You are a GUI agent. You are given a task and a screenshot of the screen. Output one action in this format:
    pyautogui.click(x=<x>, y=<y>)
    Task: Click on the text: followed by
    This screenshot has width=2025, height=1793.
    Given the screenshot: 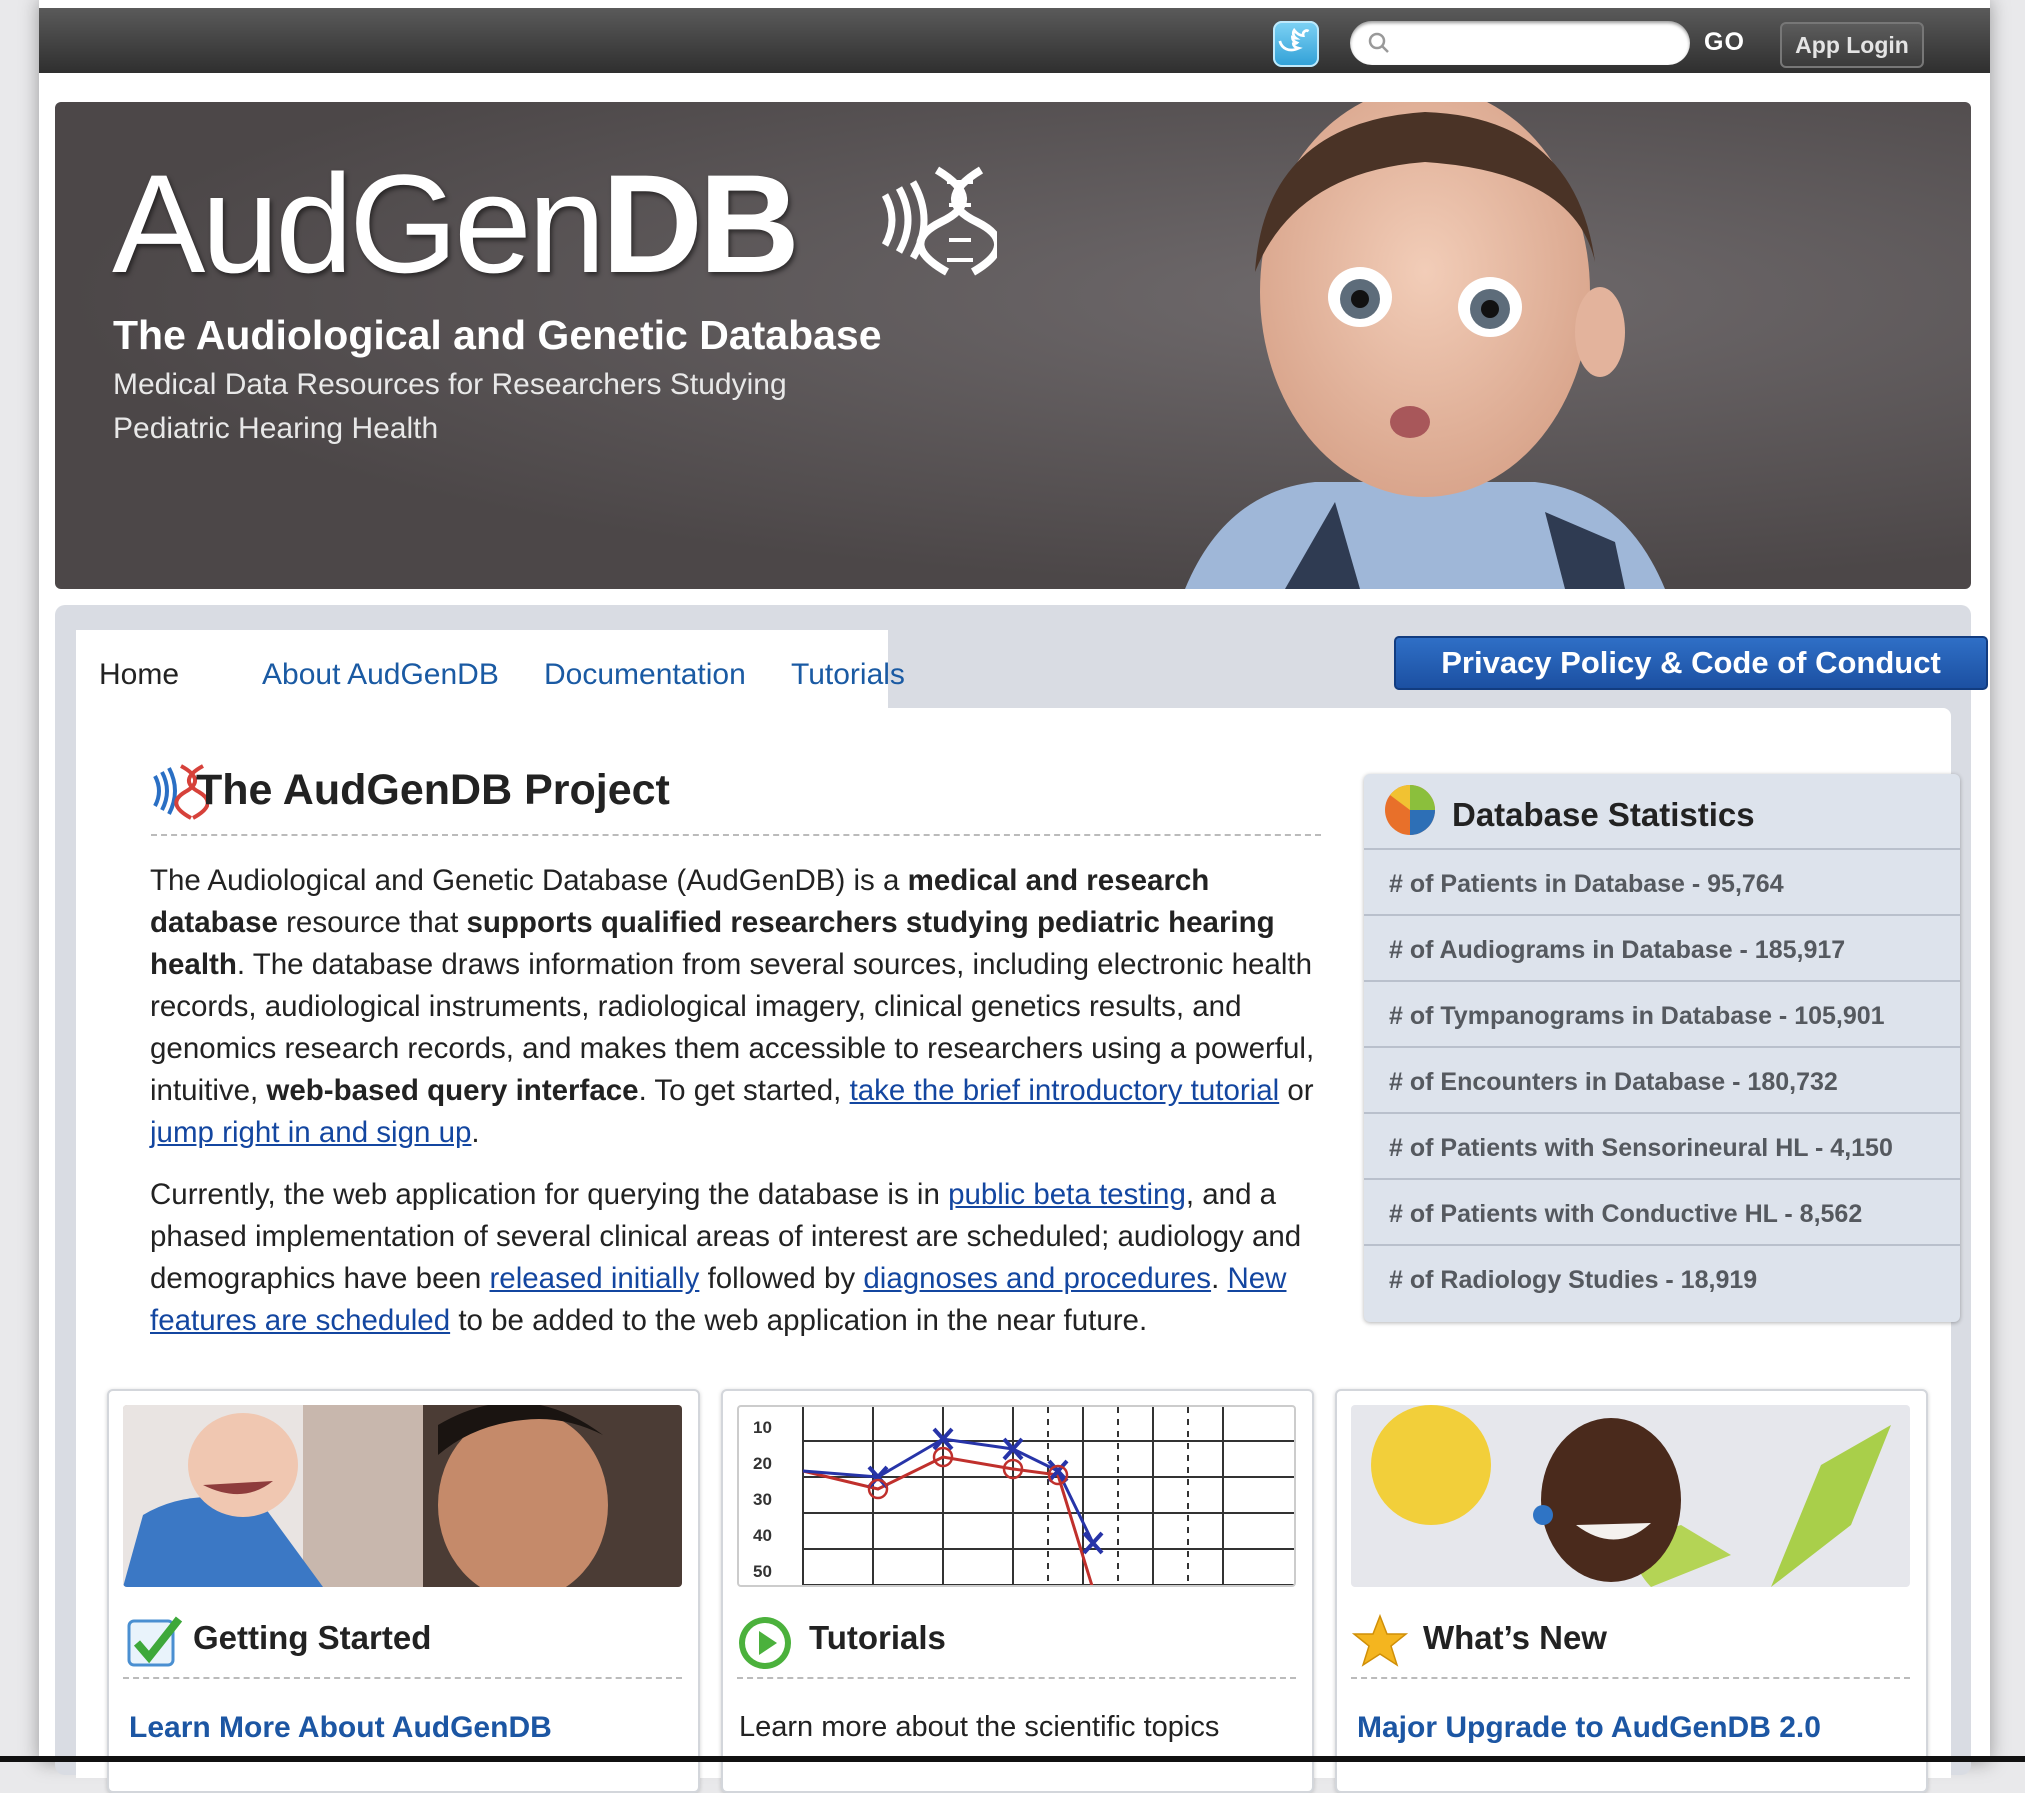 What is the action you would take?
    pyautogui.click(x=781, y=1278)
    